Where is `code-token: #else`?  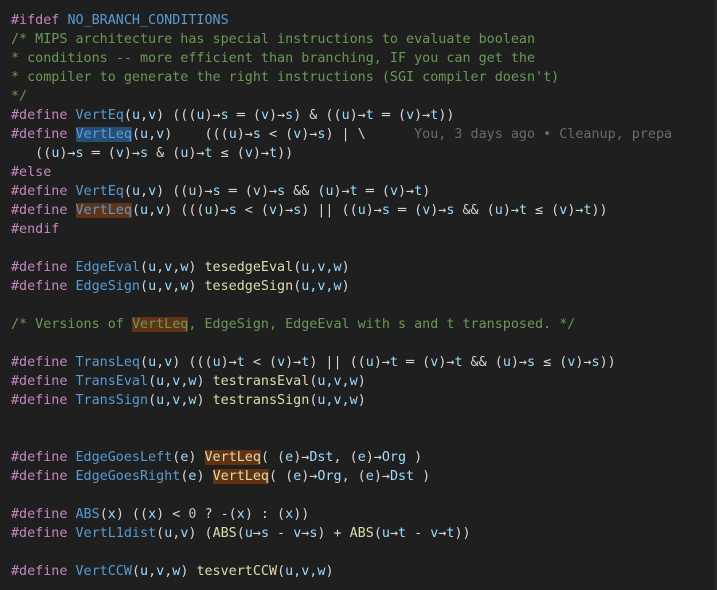 code-token: #else is located at coordinates (31, 172).